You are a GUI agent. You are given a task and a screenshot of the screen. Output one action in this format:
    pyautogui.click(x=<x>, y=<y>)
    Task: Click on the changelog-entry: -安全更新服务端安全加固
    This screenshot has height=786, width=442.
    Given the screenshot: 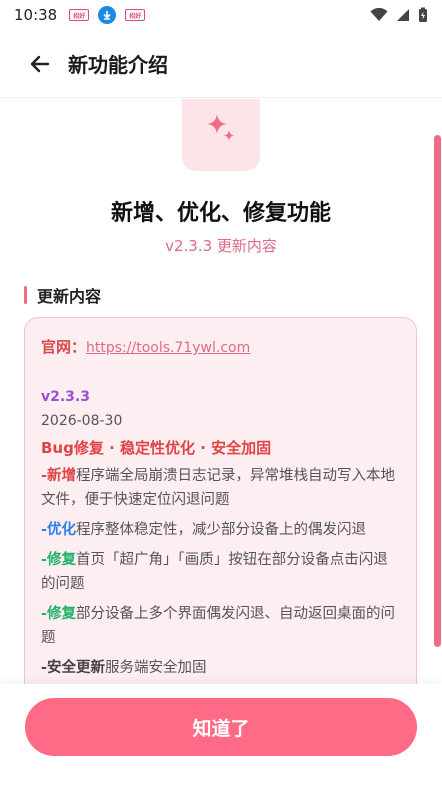 What is the action you would take?
    pyautogui.click(x=124, y=668)
    